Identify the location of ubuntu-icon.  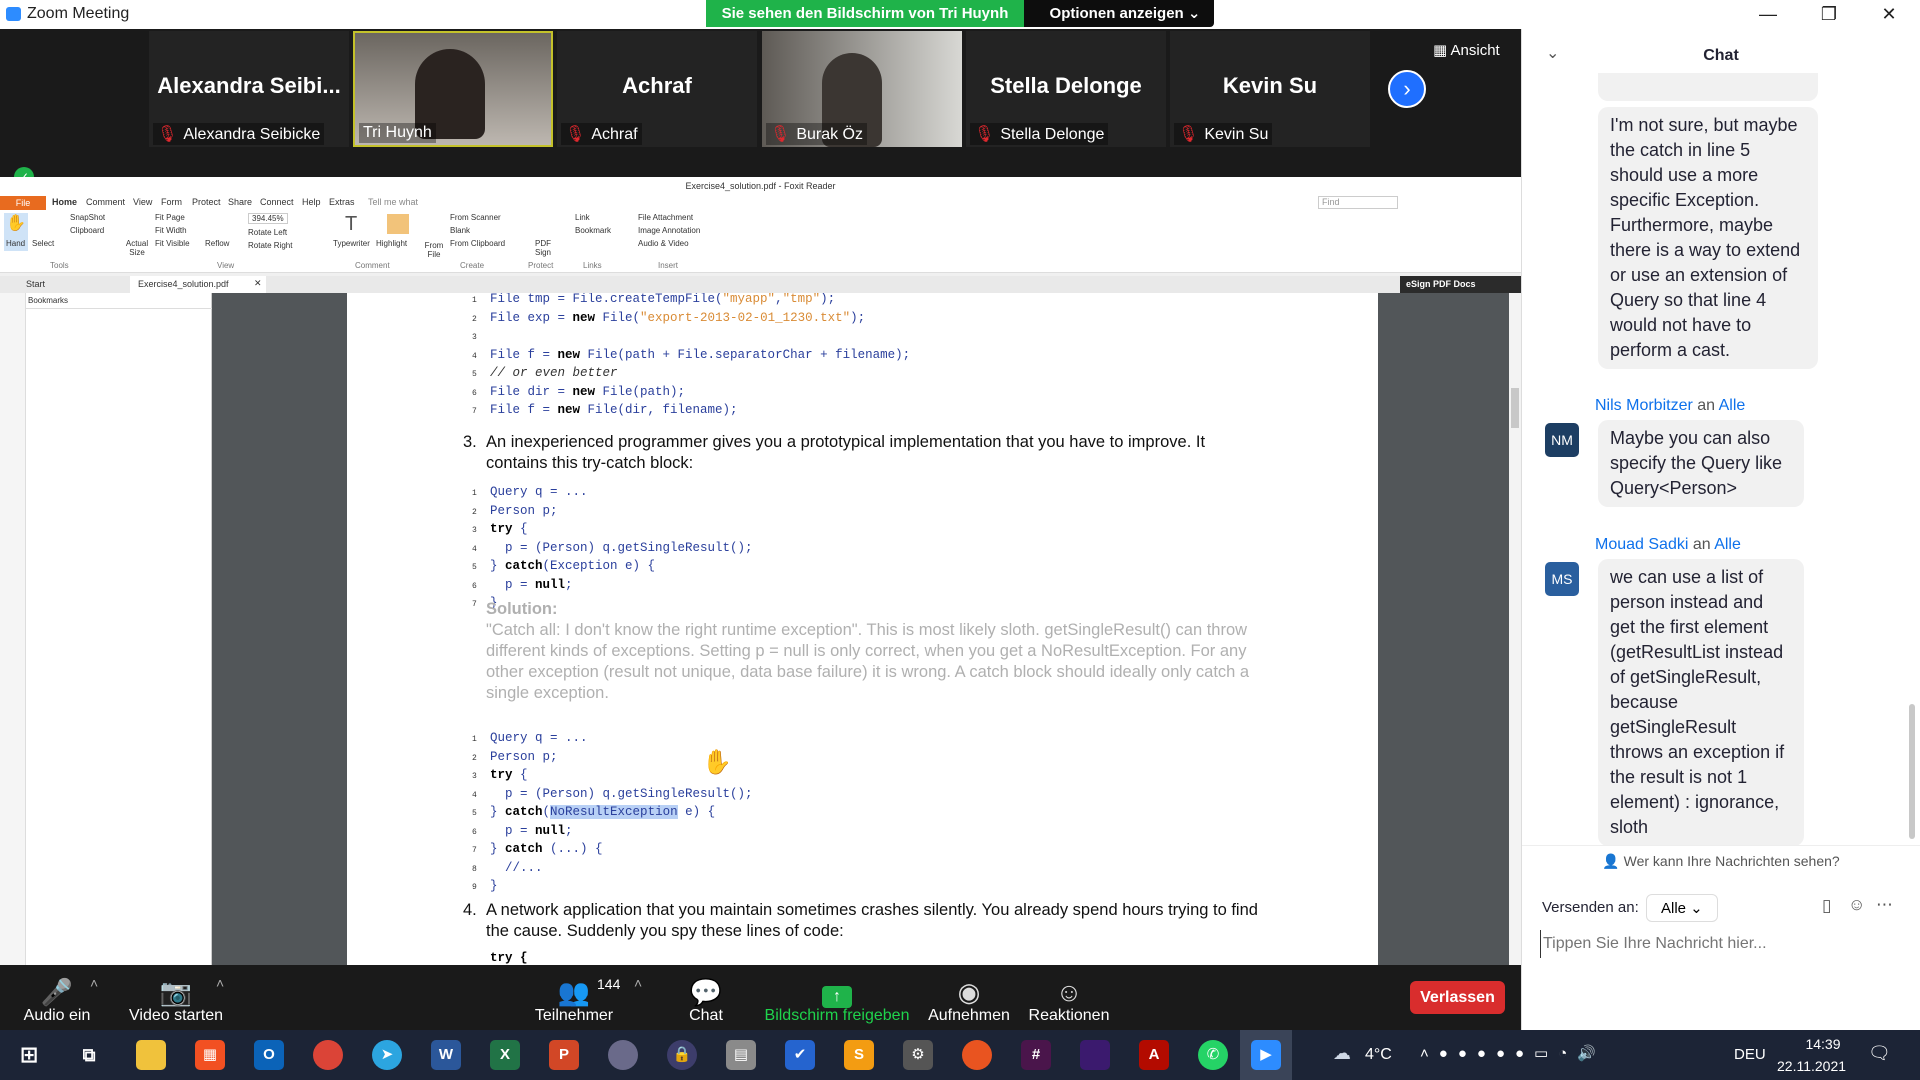
(977, 1055).